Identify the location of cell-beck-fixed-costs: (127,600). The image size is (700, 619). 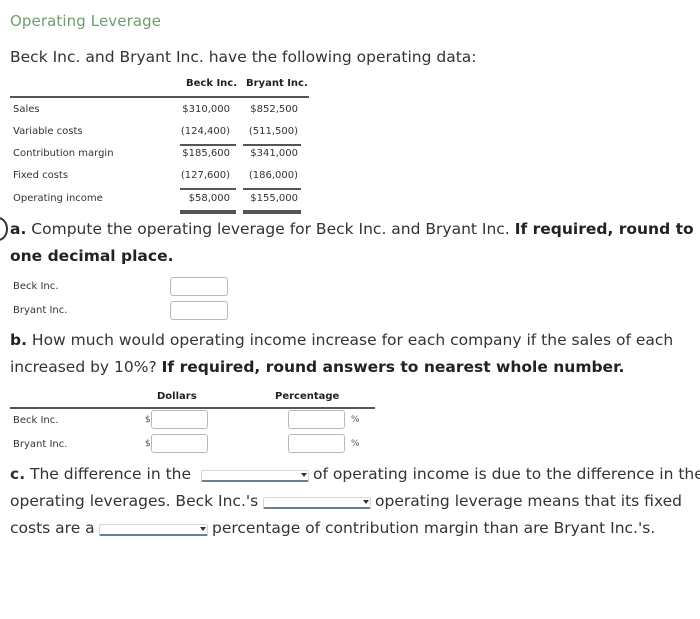
(205, 175).